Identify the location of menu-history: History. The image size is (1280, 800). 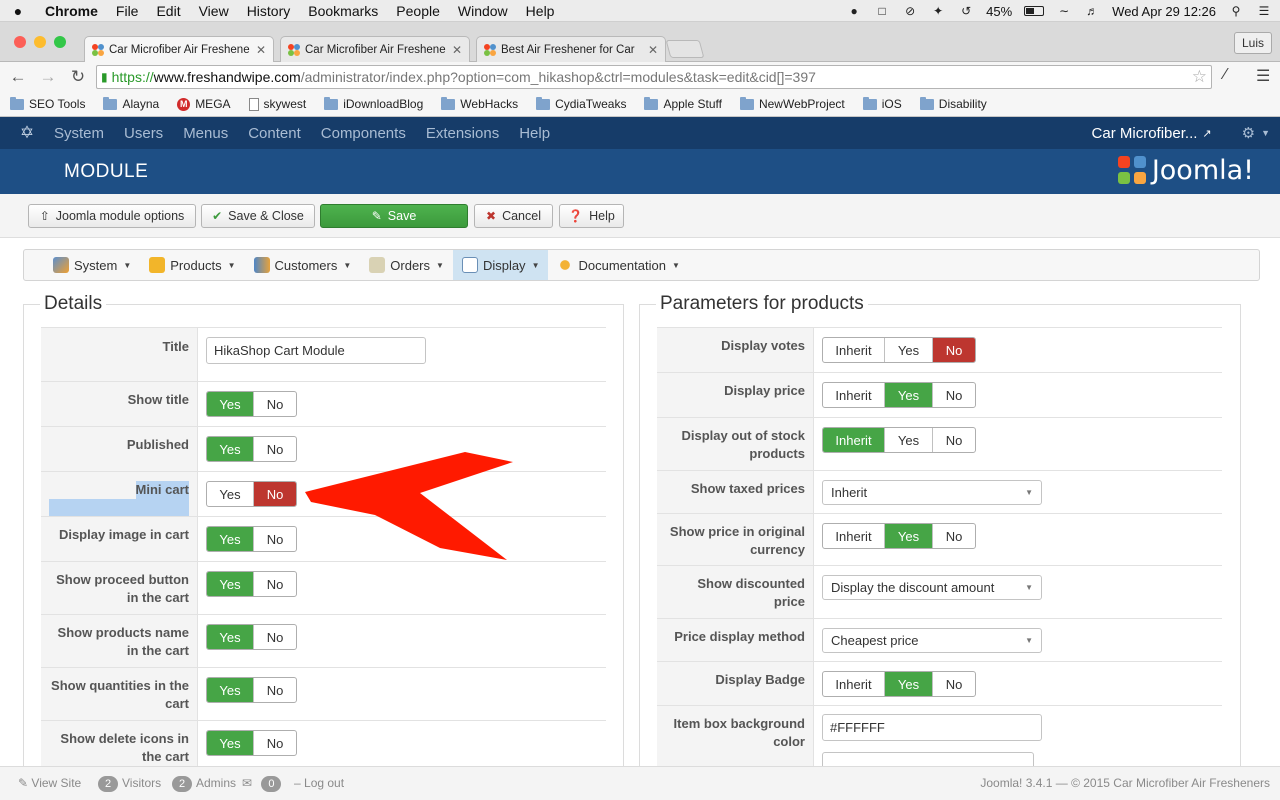
(269, 11).